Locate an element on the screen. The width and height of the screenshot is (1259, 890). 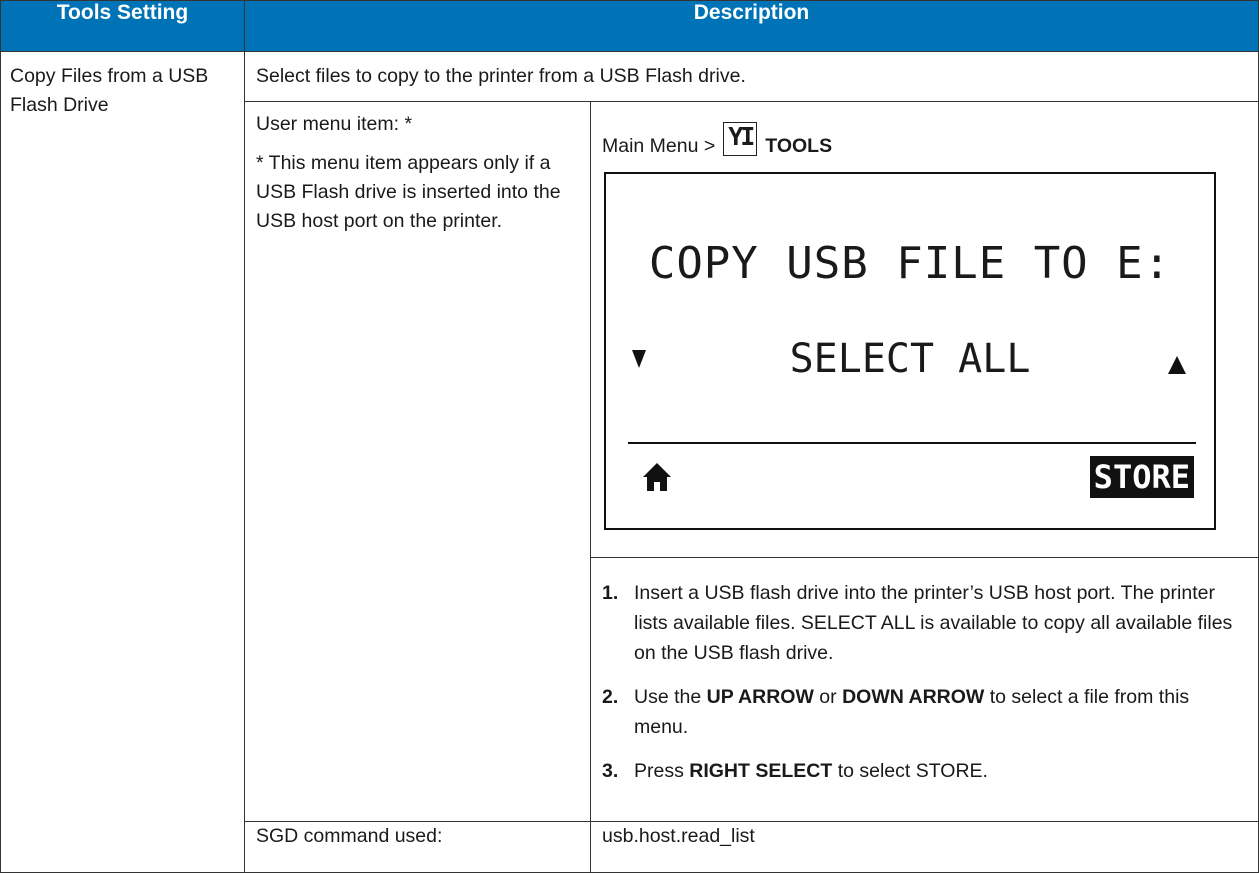
menu-path-section: TOOLS is located at coordinates (799, 146).